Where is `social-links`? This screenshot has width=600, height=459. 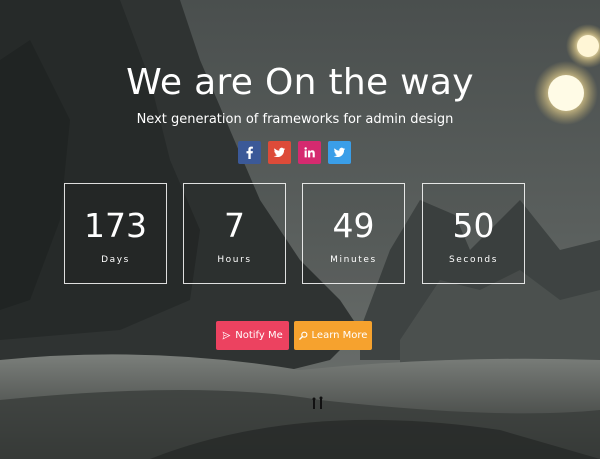 social-links is located at coordinates (294, 152).